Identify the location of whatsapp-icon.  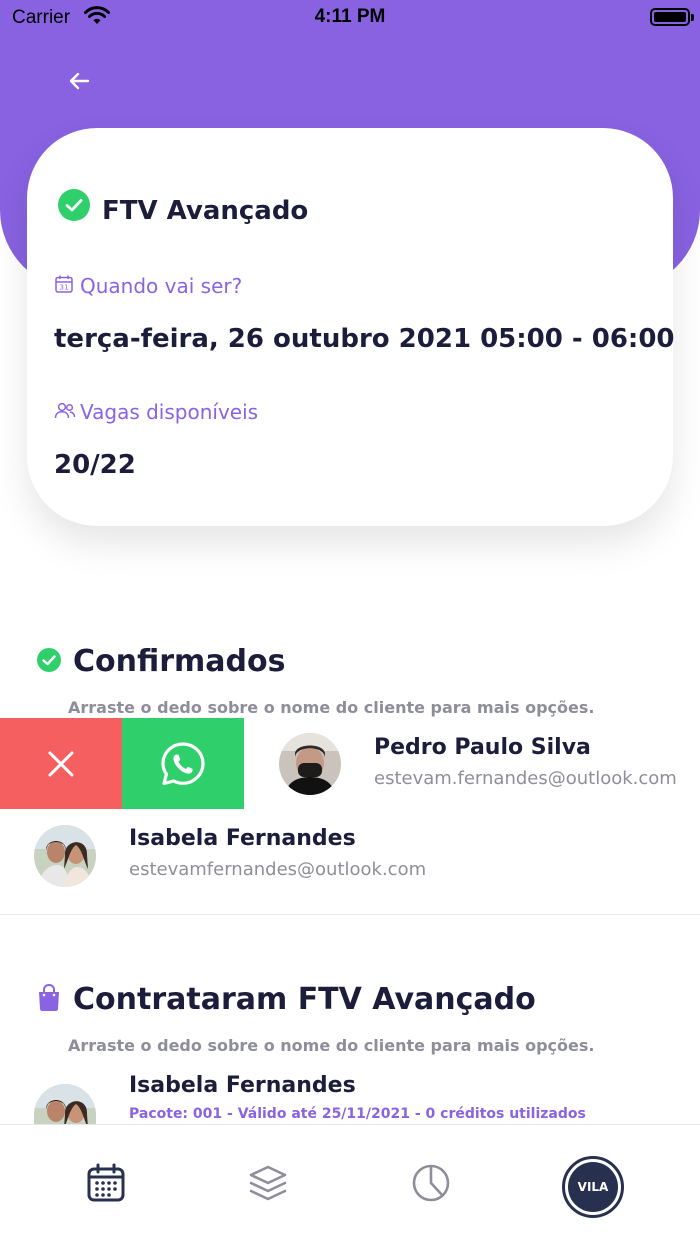
(183, 763).